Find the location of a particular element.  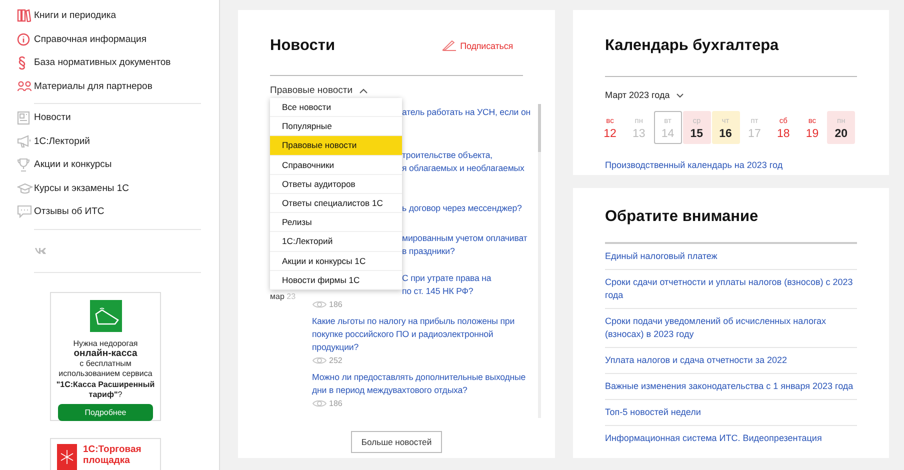

dropdown-item: Все новости is located at coordinates (336, 108).